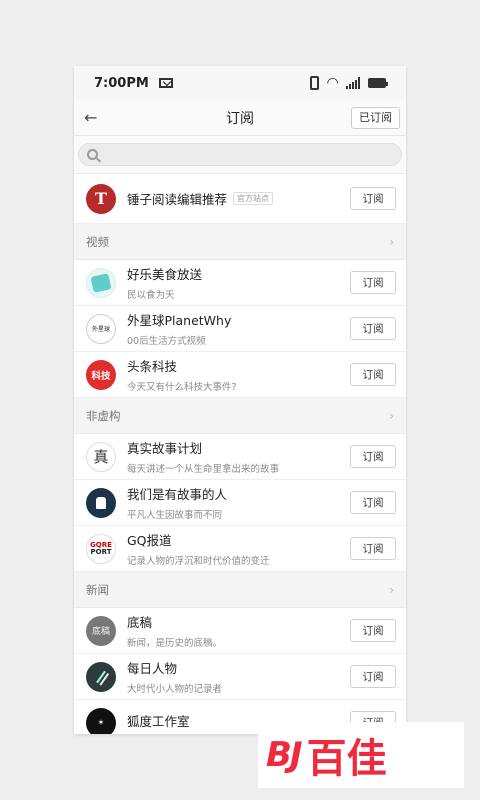 The image size is (480, 800). I want to click on list-item: 外星球 外星球PlanetWhy 00后生活方式视频 订阅, so click(240, 329).